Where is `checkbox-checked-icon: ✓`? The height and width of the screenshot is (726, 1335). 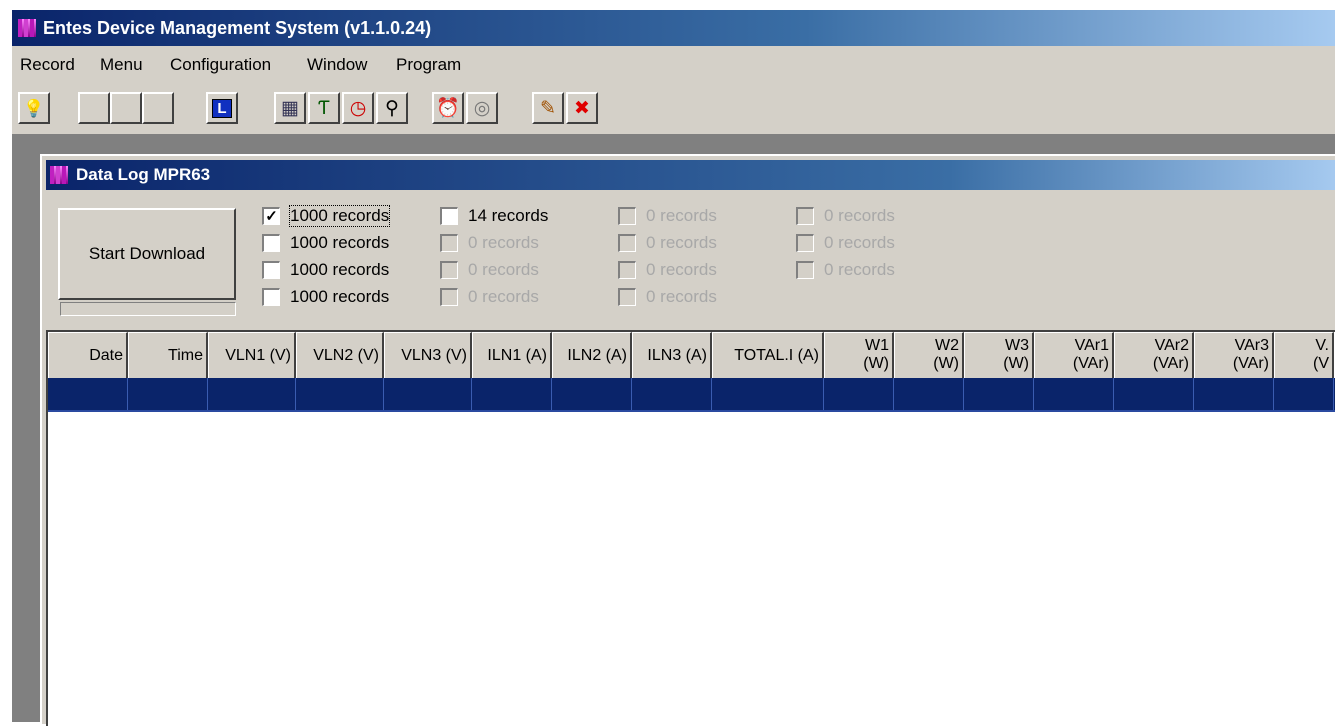
checkbox-checked-icon: ✓ is located at coordinates (271, 216).